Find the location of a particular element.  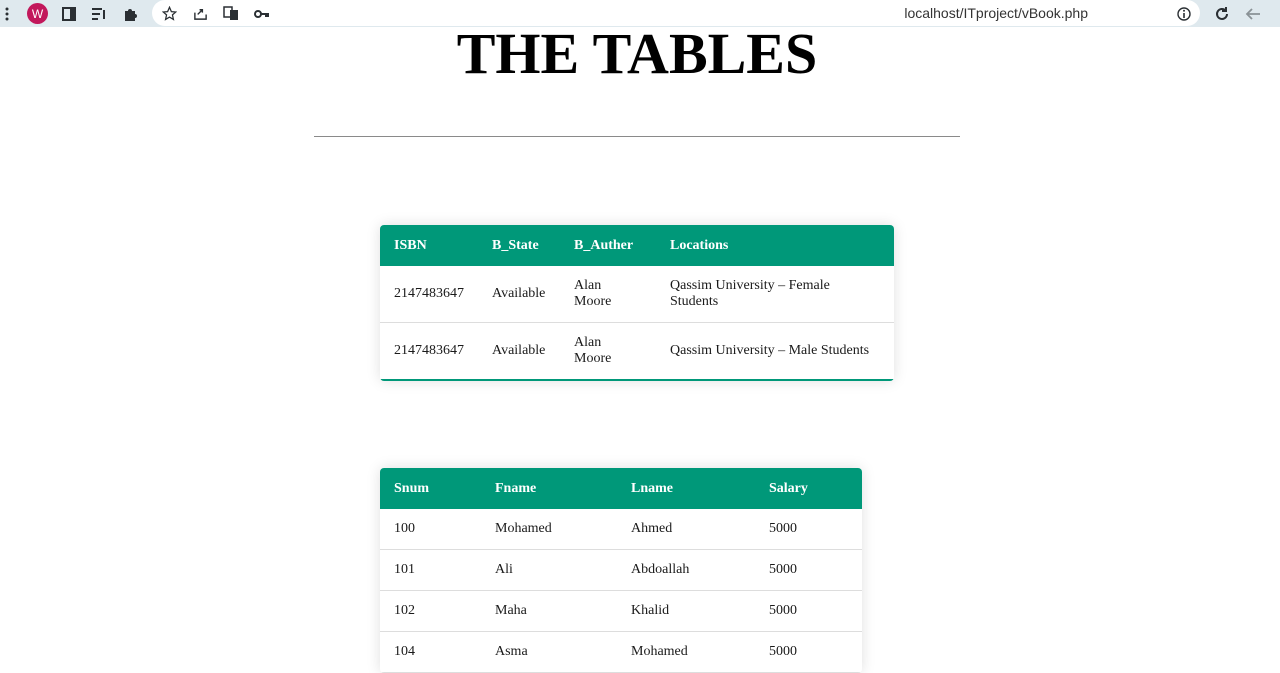

column-header: Lname is located at coordinates (652, 488).